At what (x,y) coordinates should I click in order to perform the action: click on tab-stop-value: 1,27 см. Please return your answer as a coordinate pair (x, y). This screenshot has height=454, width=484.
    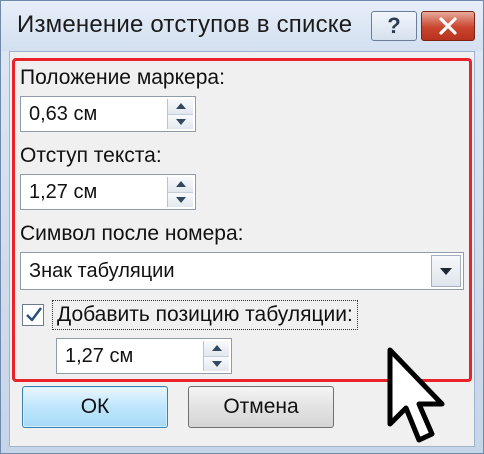
    Looking at the image, I should click on (99, 356).